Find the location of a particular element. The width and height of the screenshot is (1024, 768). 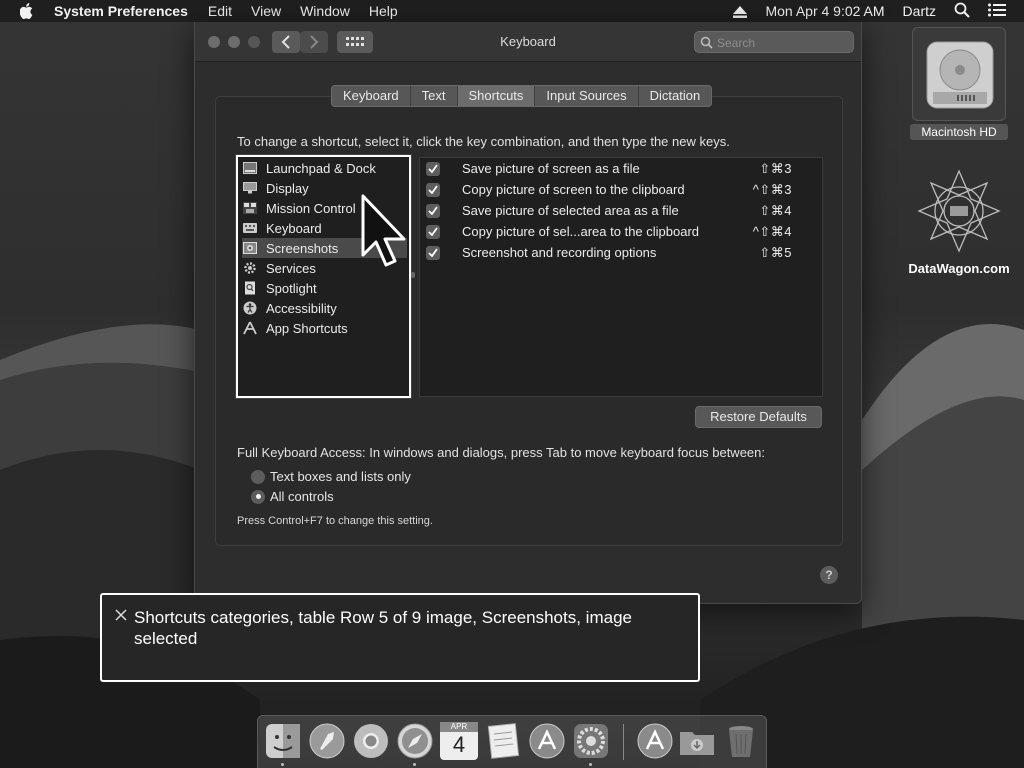

mission-control-icon is located at coordinates (250, 208).